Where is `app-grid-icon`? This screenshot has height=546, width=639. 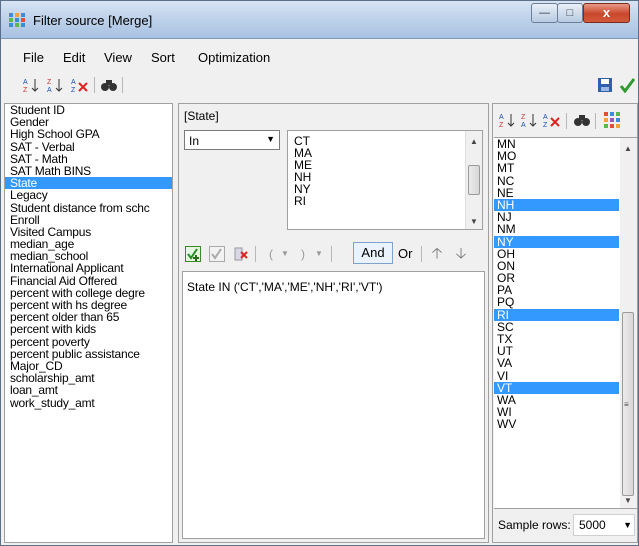
app-grid-icon is located at coordinates (17, 20).